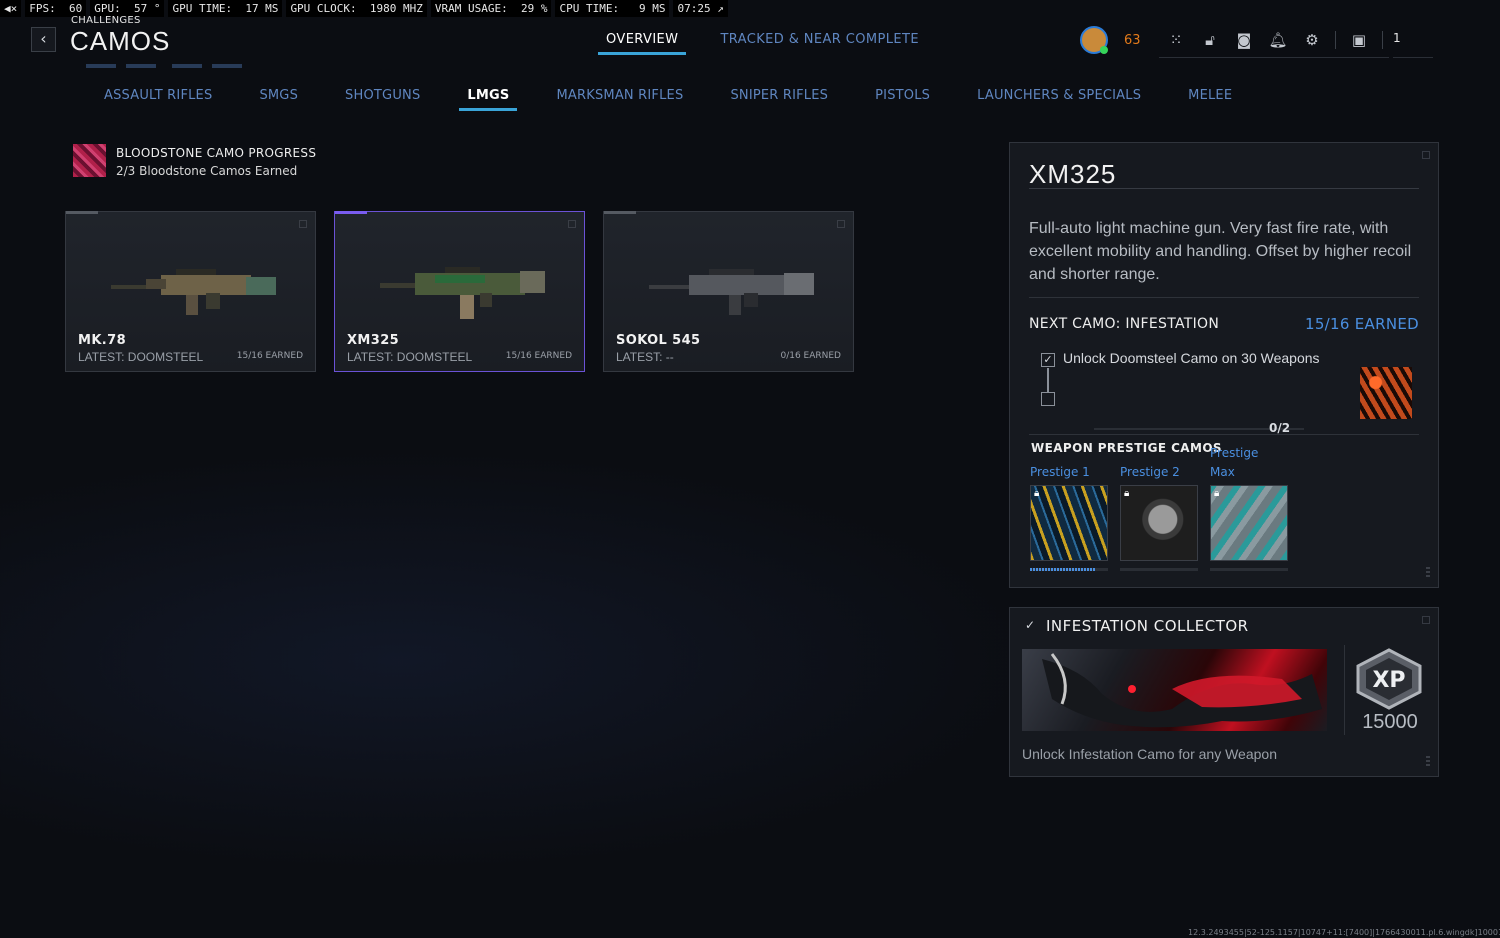  What do you see at coordinates (902, 99) in the screenshot?
I see `tab-pistols: PISTOLS` at bounding box center [902, 99].